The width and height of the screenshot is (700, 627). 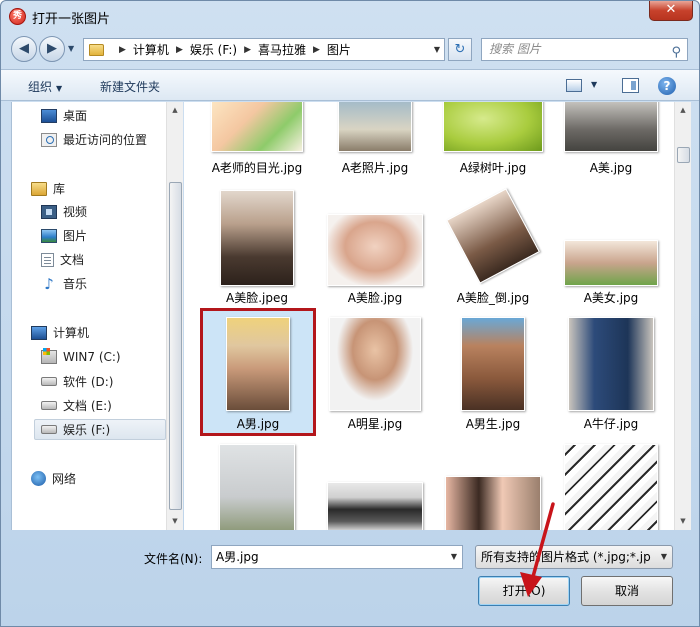 What do you see at coordinates (350, 16) in the screenshot?
I see `title-bar: 秀 打开一张图片 ✕` at bounding box center [350, 16].